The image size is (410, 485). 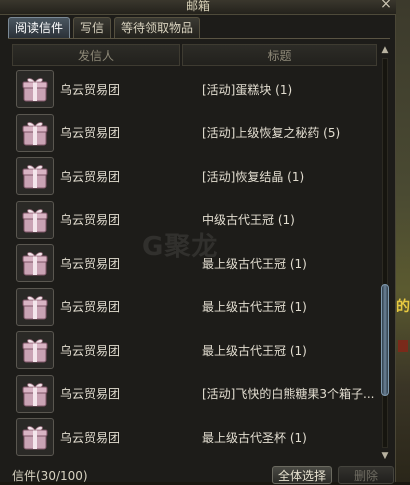 I want to click on mail-row: 乌云贸易团 [活动]恢复结晶 (1), so click(x=194, y=176).